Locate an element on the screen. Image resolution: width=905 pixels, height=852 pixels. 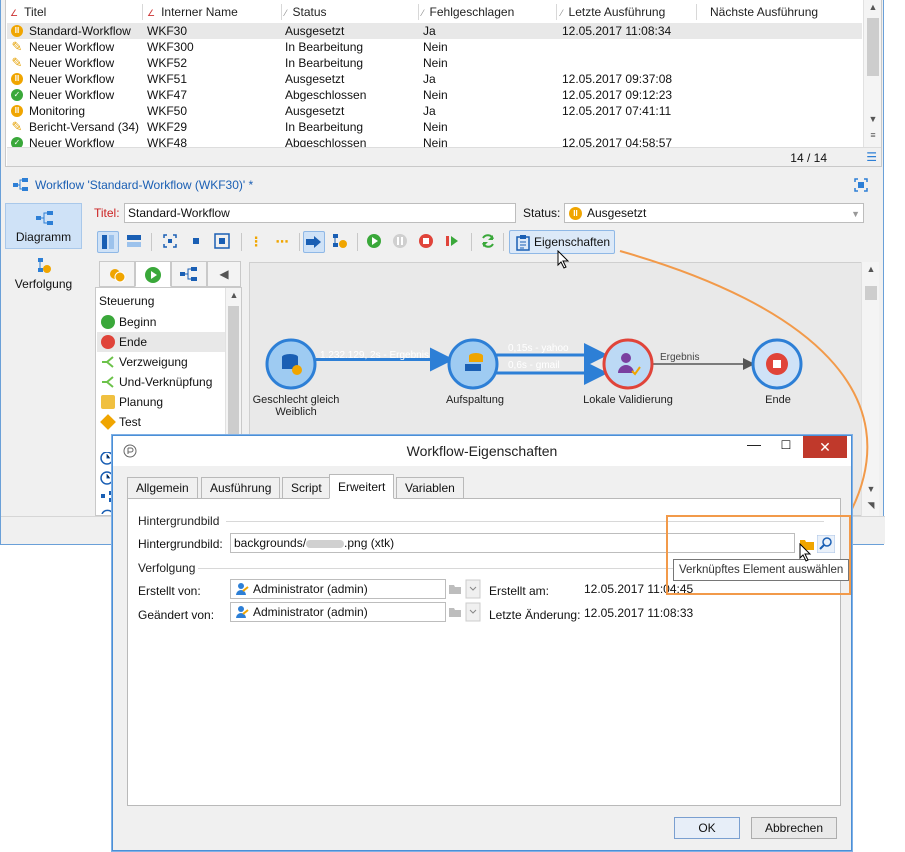
node-query is located at coordinates (291, 364).